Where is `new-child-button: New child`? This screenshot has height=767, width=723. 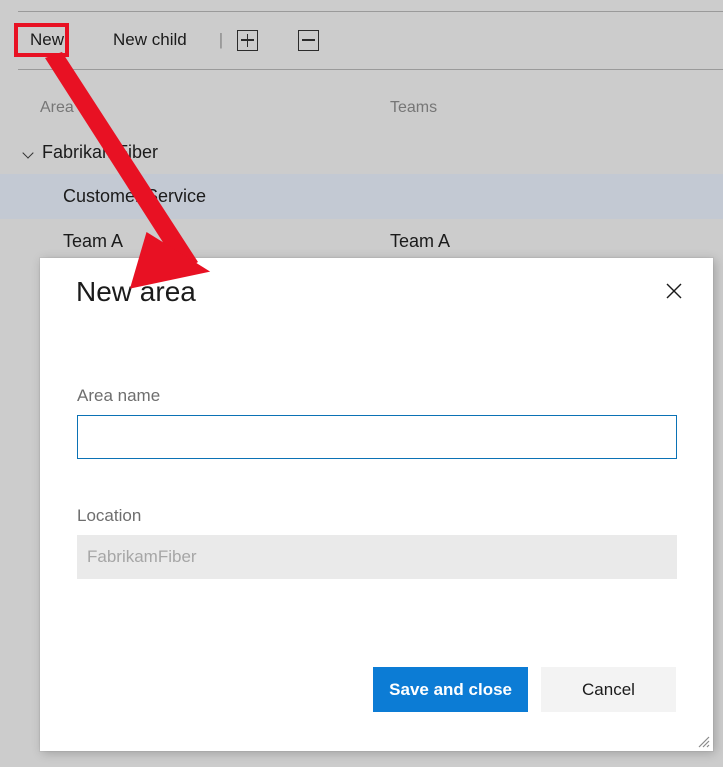 new-child-button: New child is located at coordinates (150, 40).